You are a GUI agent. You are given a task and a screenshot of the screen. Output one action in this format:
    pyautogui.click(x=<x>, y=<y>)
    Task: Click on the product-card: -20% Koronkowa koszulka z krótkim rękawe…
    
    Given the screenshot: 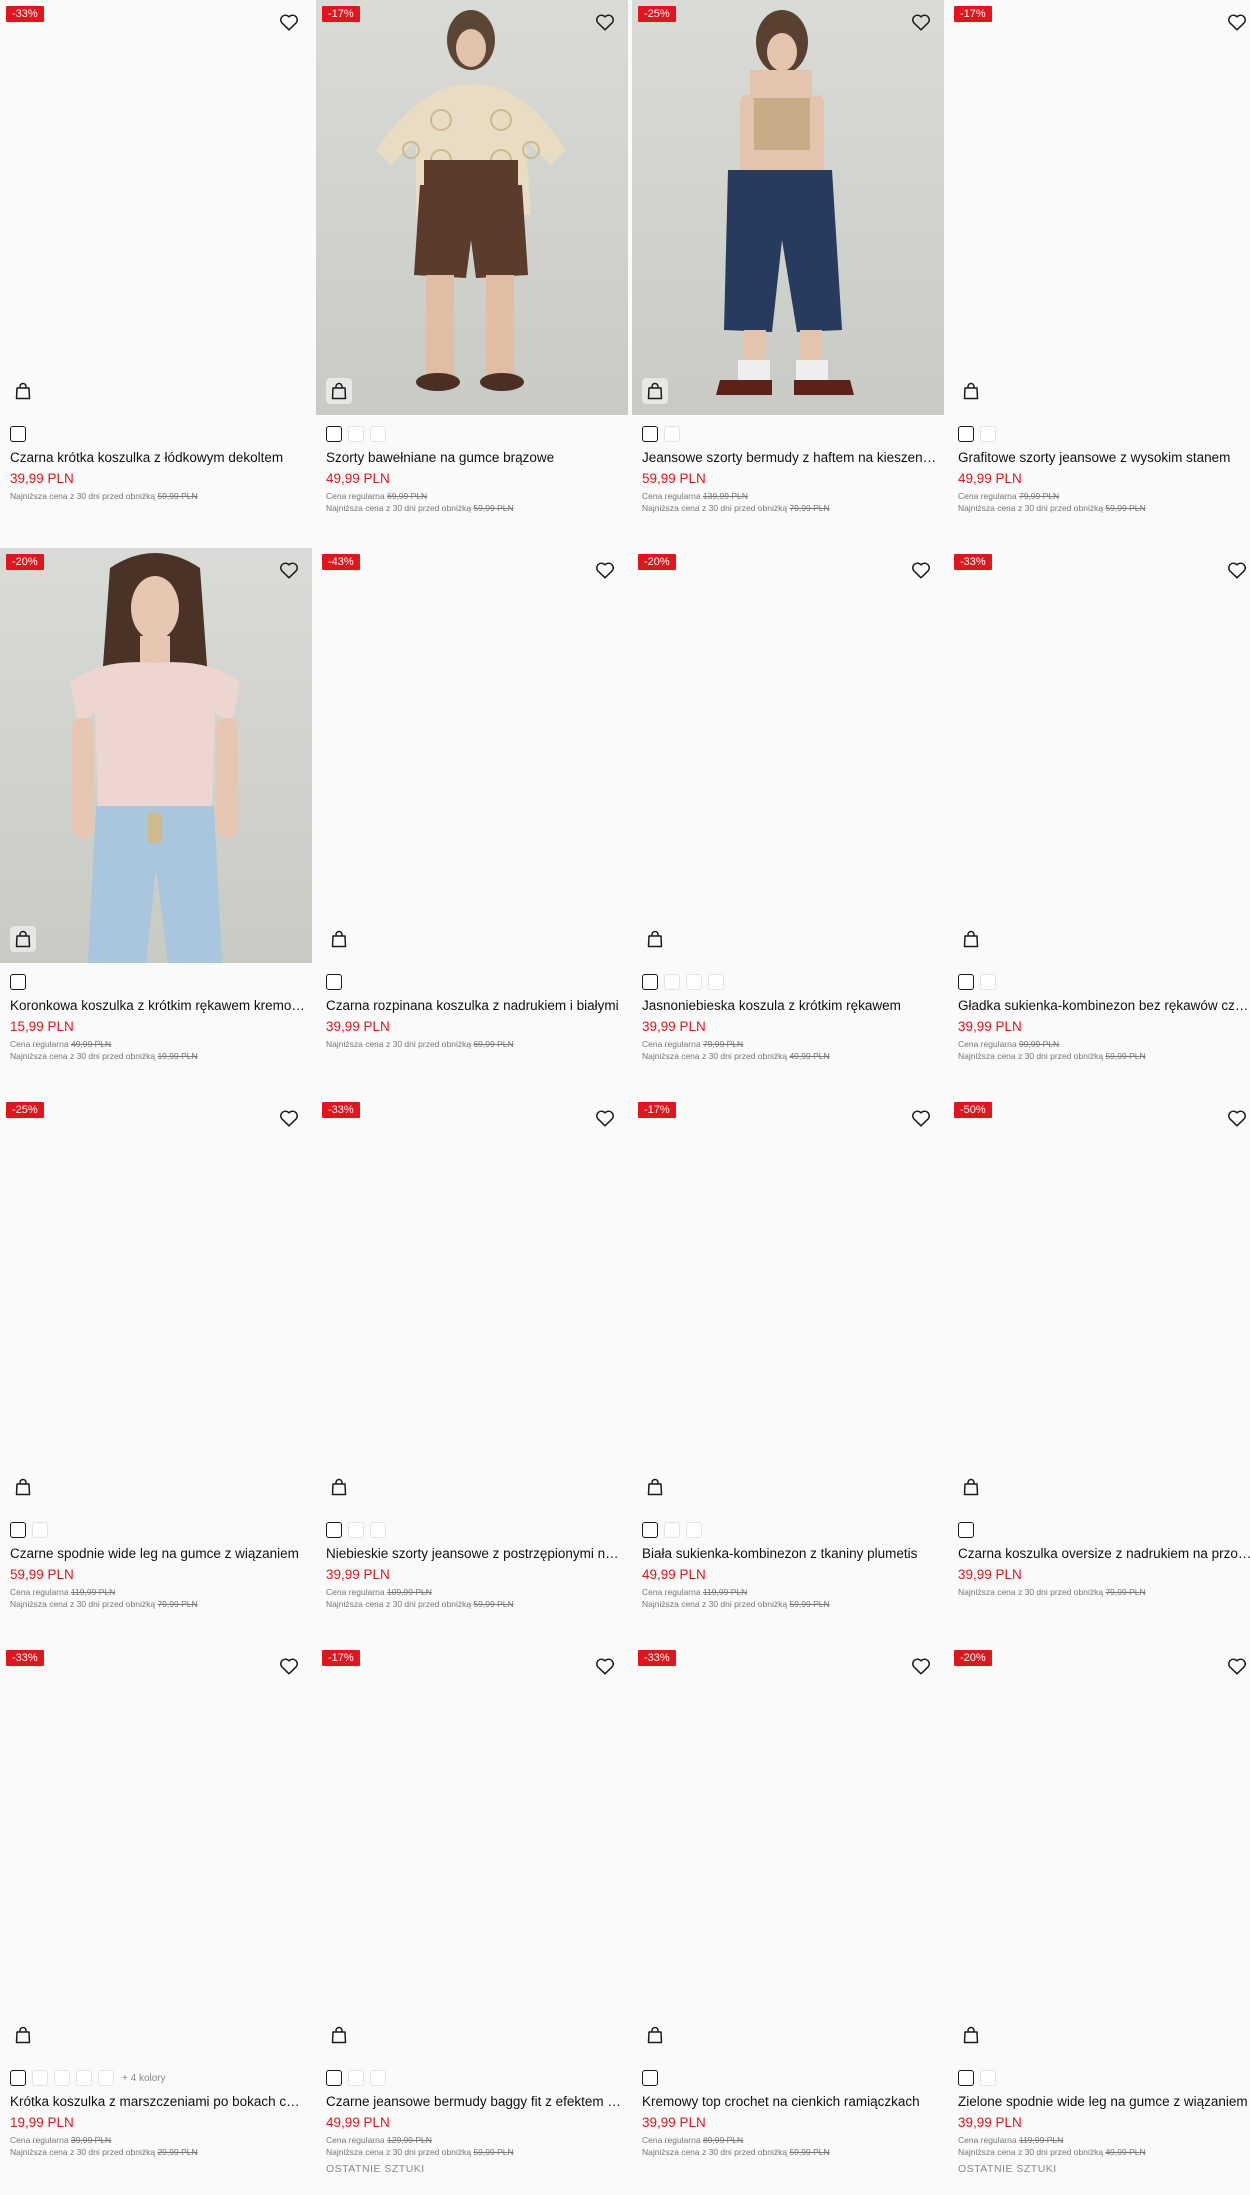 What is the action you would take?
    pyautogui.click(x=156, y=822)
    